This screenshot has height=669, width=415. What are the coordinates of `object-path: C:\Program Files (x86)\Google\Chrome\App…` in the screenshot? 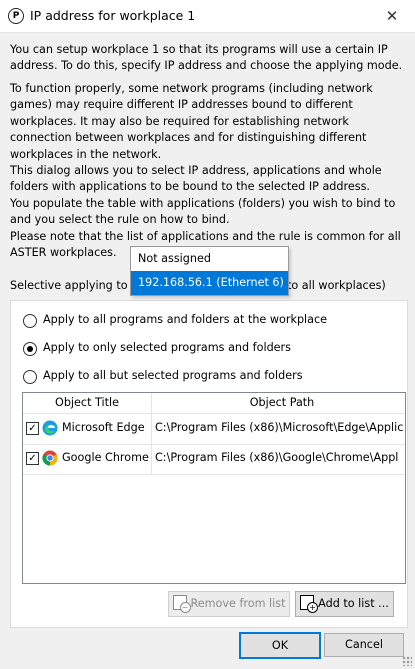 It's located at (277, 457).